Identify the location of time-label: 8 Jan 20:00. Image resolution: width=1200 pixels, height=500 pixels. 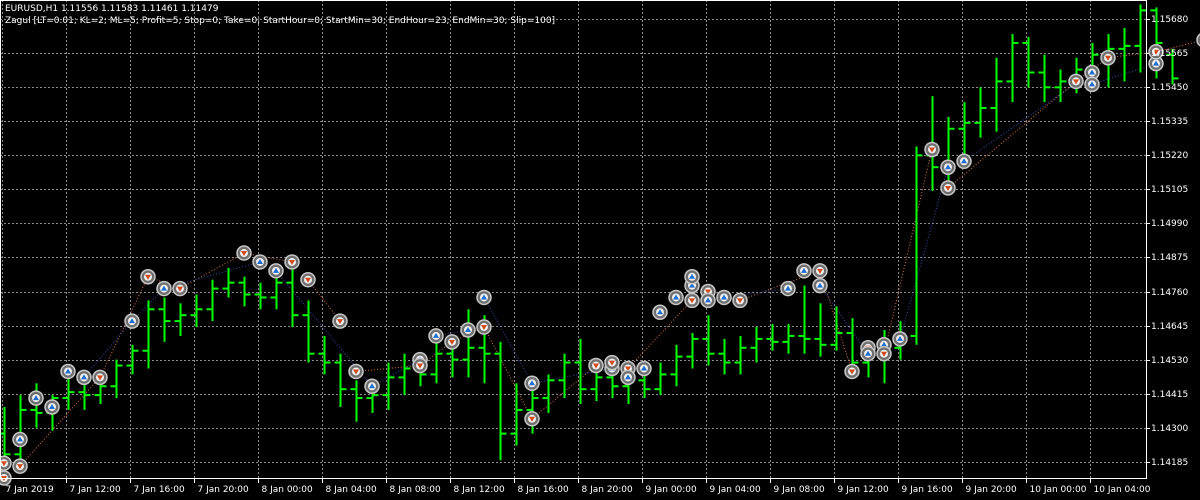
(607, 490).